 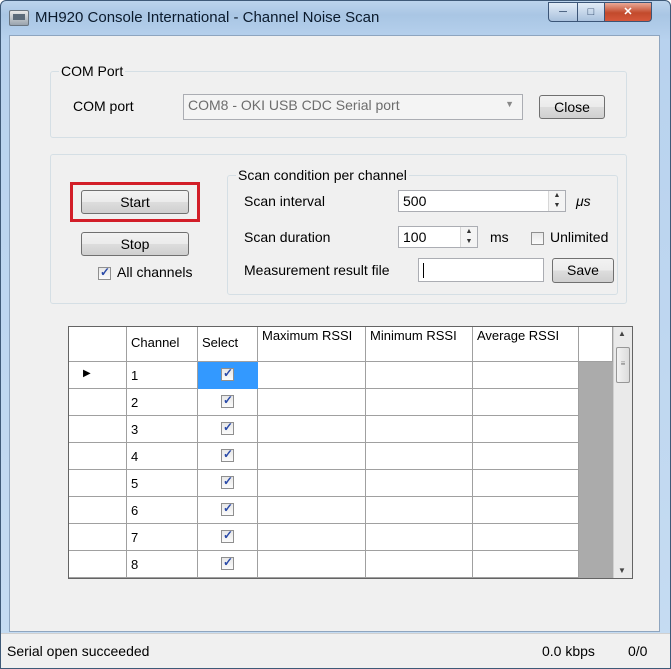 What do you see at coordinates (162, 510) in the screenshot?
I see `channel-cell: 6` at bounding box center [162, 510].